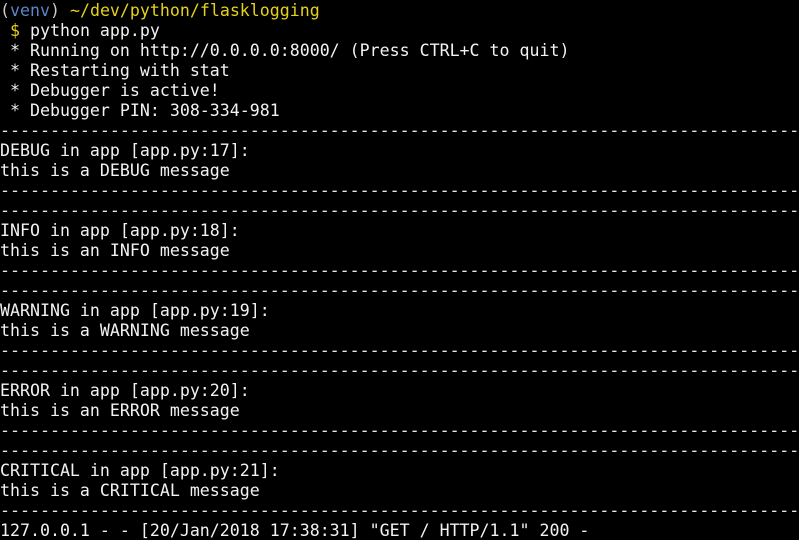 The width and height of the screenshot is (799, 540). Describe the element at coordinates (125, 150) in the screenshot. I see `log-header-debug: DEBUG in app [app.py:17]:` at that location.